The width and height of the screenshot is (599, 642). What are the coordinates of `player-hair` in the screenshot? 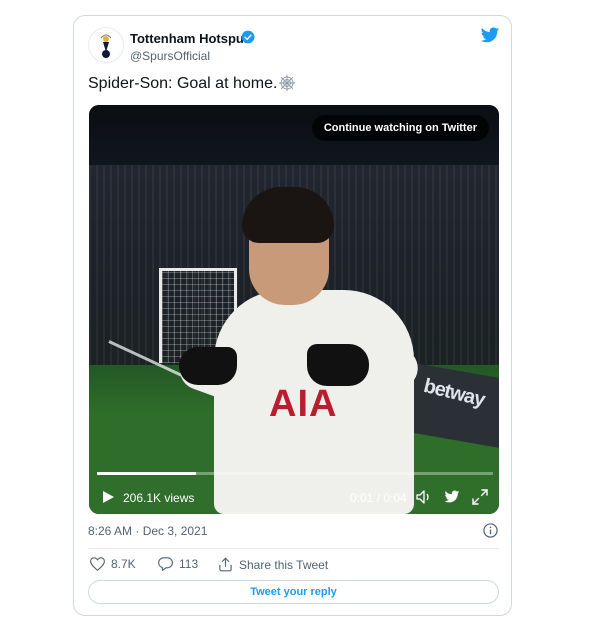 It's located at (288, 215).